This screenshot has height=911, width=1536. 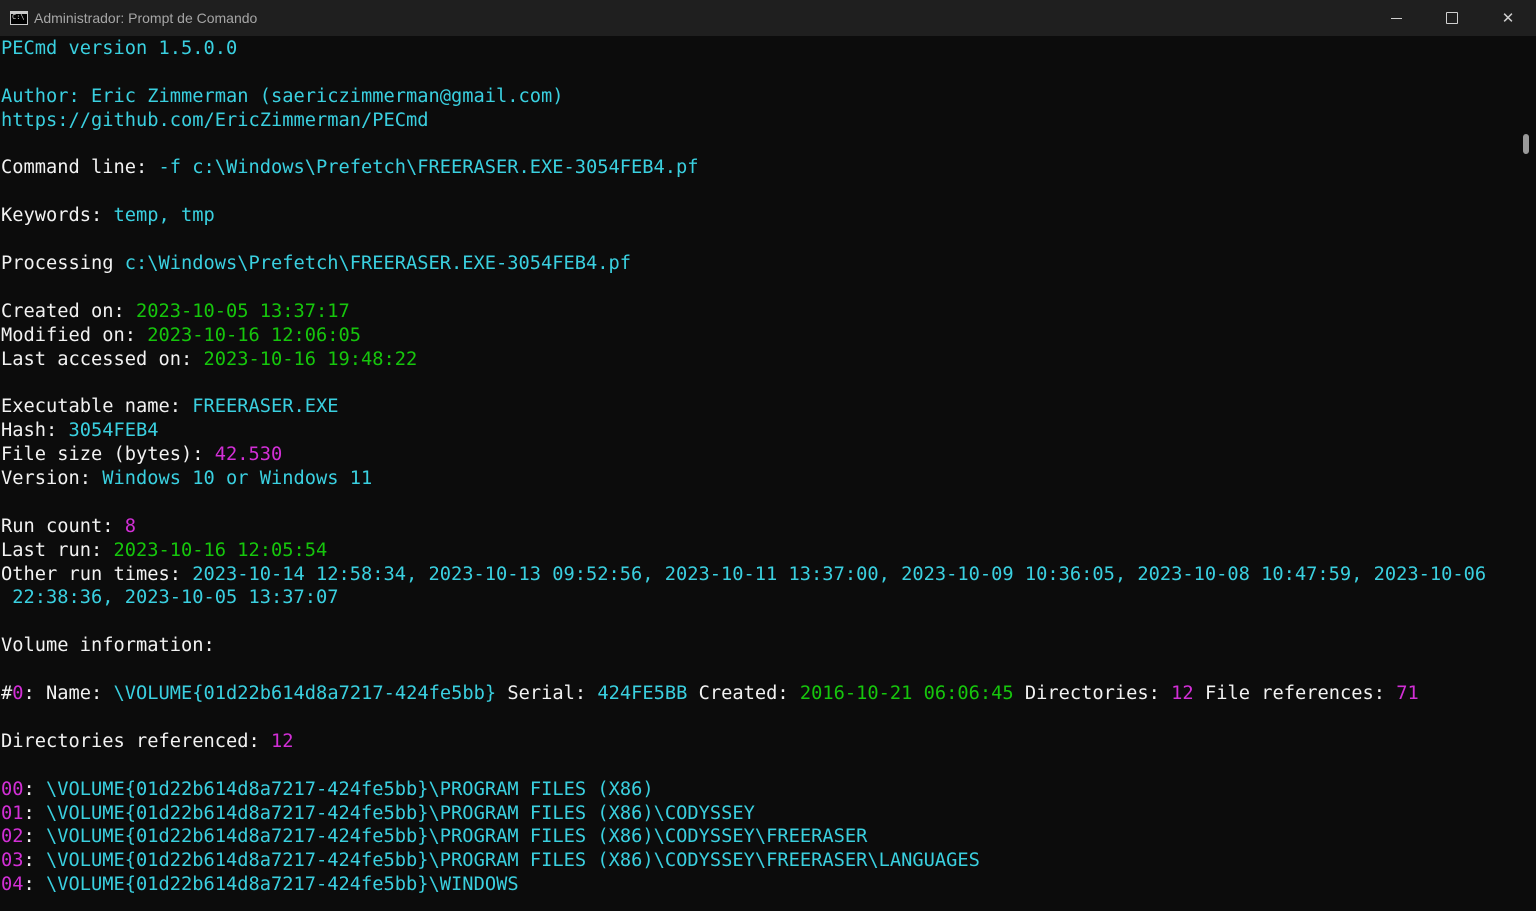 I want to click on console-line: Created on: 2023-10-05 13:37:17, so click(x=743, y=312).